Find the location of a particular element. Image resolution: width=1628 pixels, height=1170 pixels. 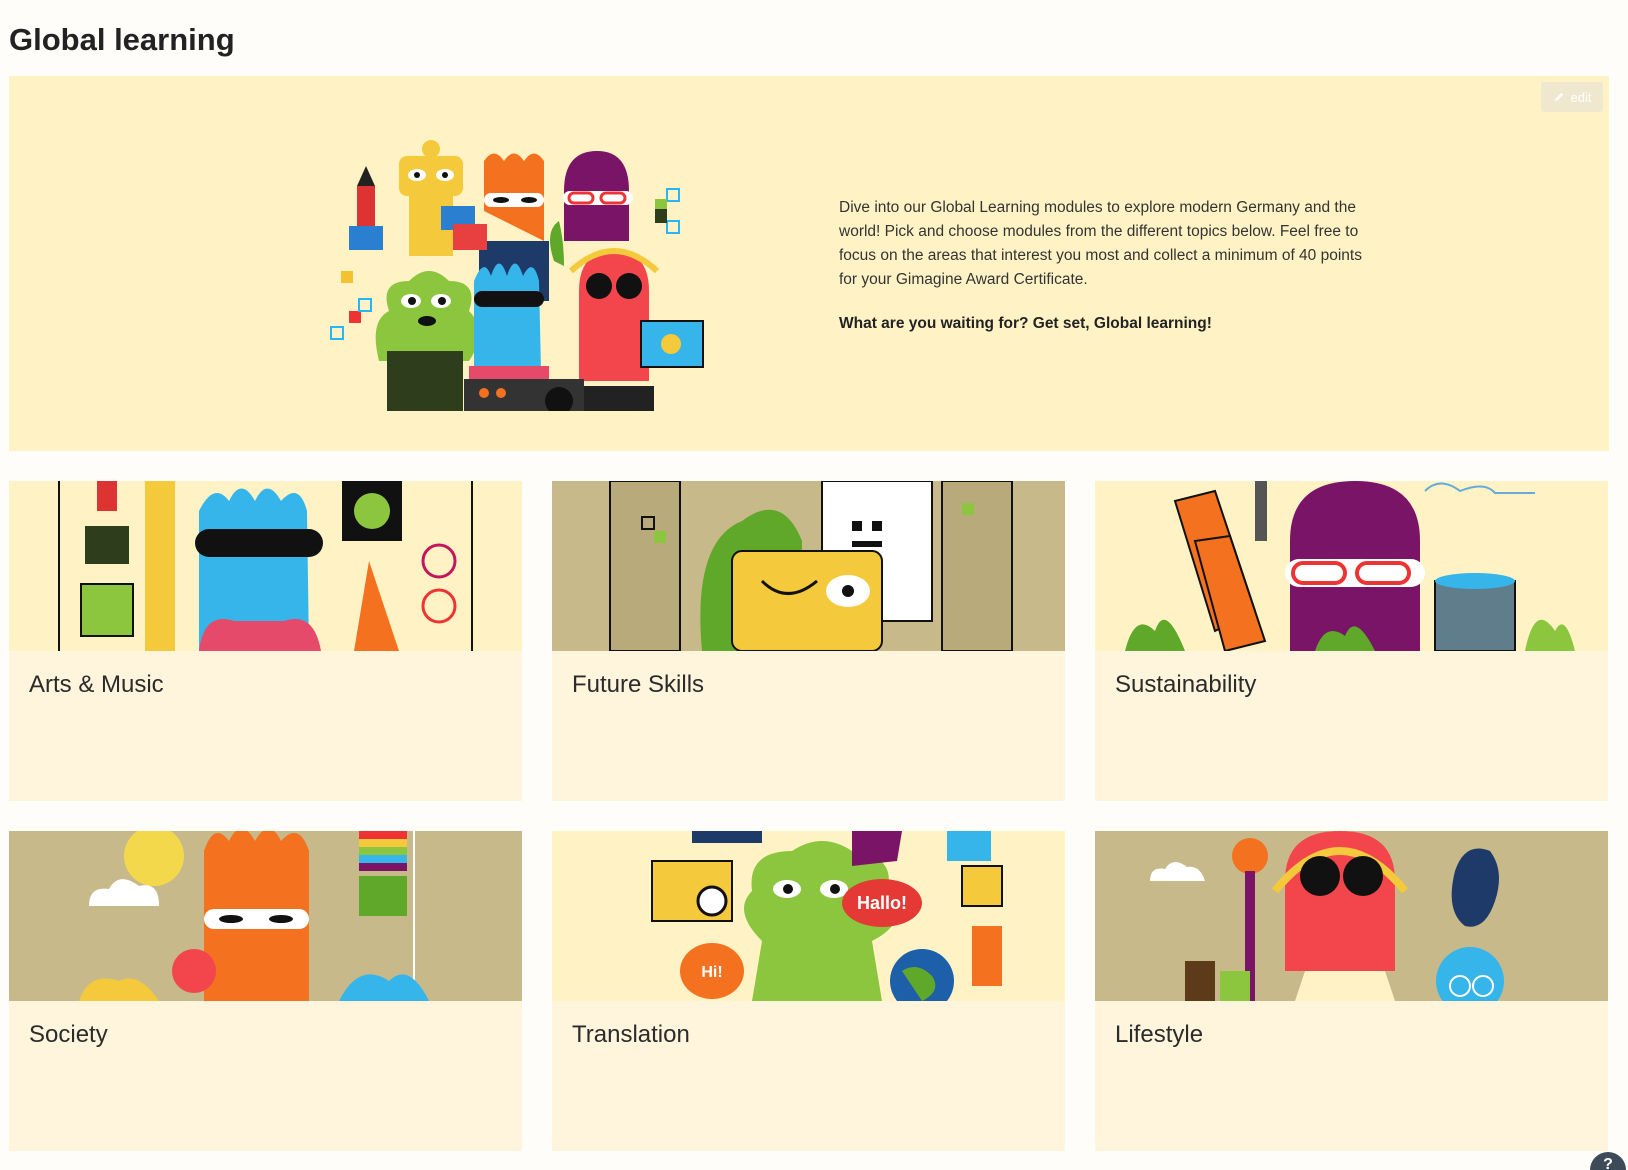

topic-label: Society is located at coordinates (68, 1034).